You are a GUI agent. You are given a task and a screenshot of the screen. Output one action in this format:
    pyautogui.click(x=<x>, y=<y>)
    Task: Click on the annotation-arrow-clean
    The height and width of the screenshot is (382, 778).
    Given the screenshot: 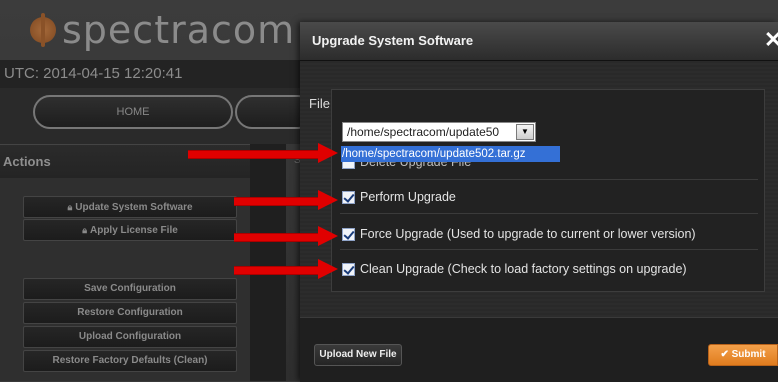 What is the action you would take?
    pyautogui.click(x=286, y=269)
    